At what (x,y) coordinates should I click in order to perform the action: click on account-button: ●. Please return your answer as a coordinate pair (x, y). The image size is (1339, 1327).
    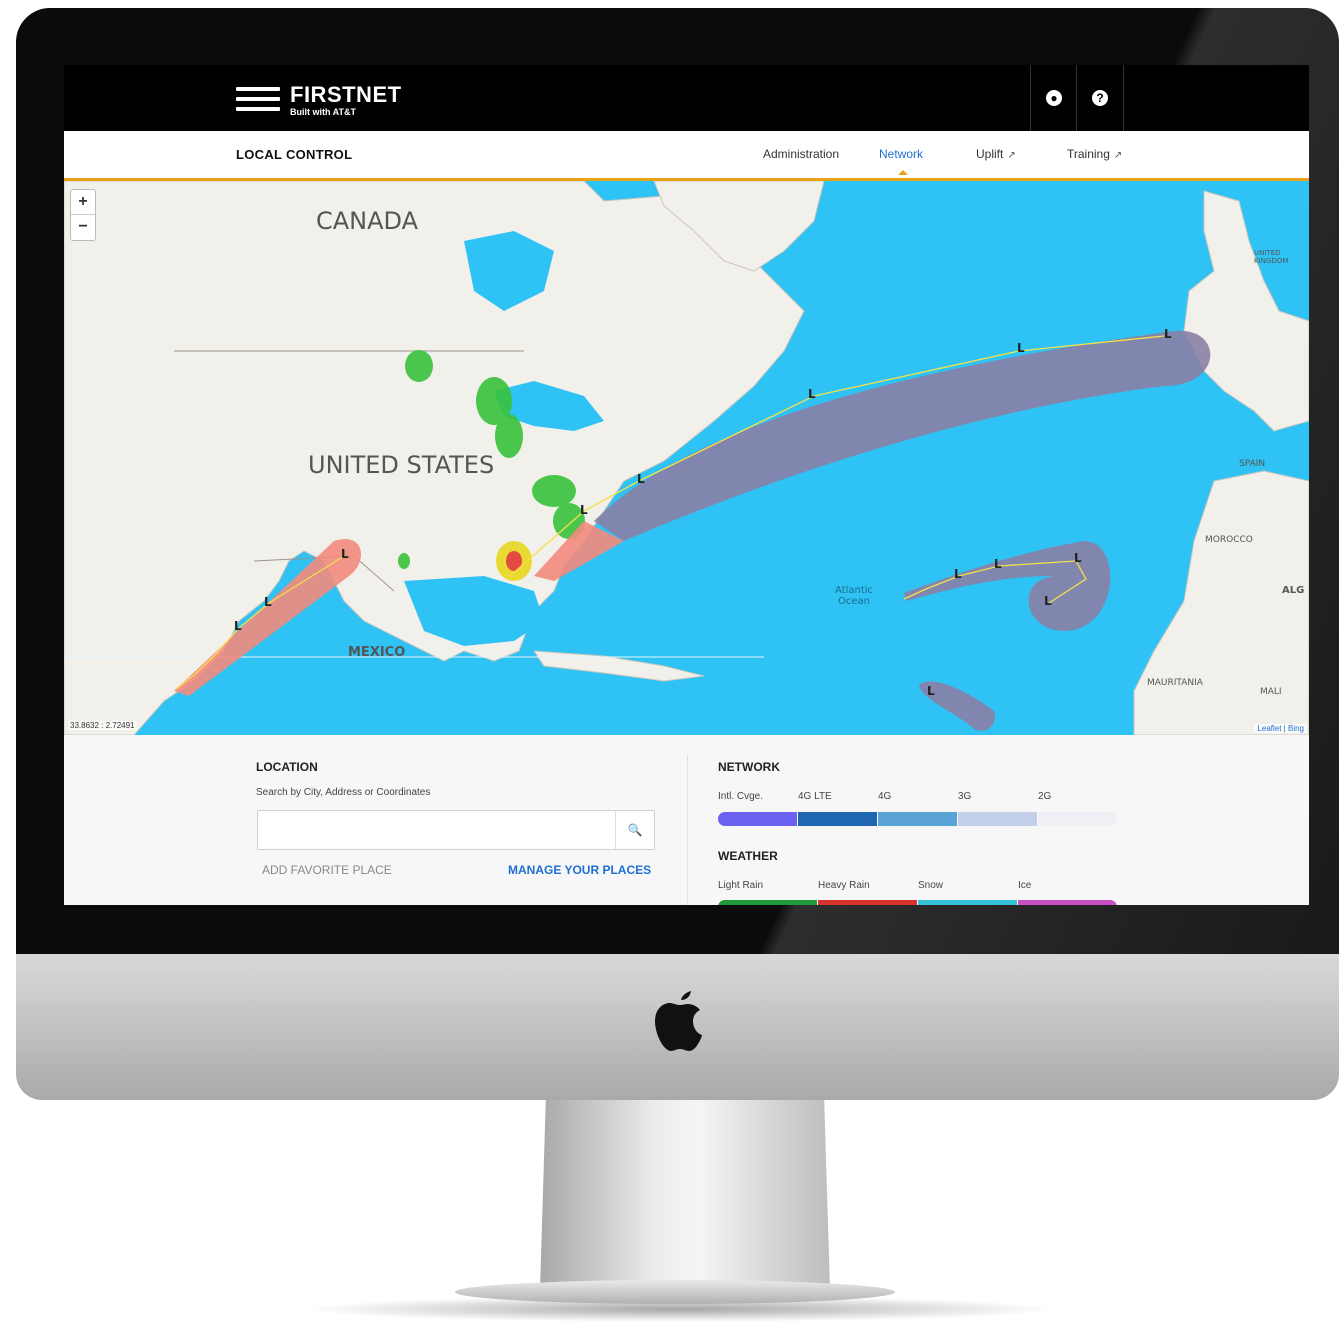
    Looking at the image, I should click on (1053, 98).